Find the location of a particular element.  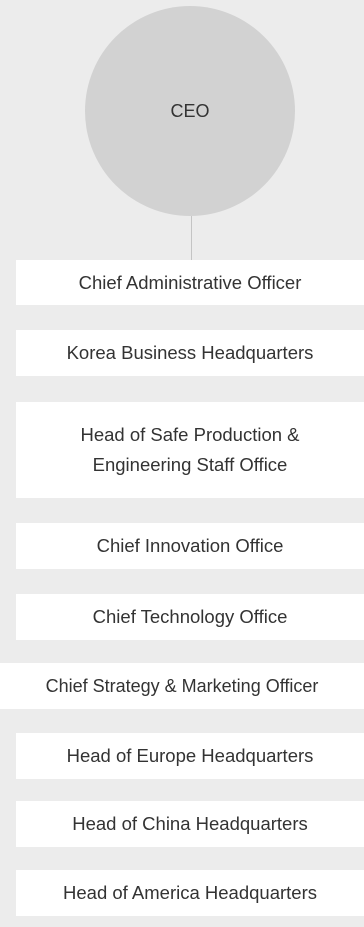

ceo-label: CEO is located at coordinates (190, 110).